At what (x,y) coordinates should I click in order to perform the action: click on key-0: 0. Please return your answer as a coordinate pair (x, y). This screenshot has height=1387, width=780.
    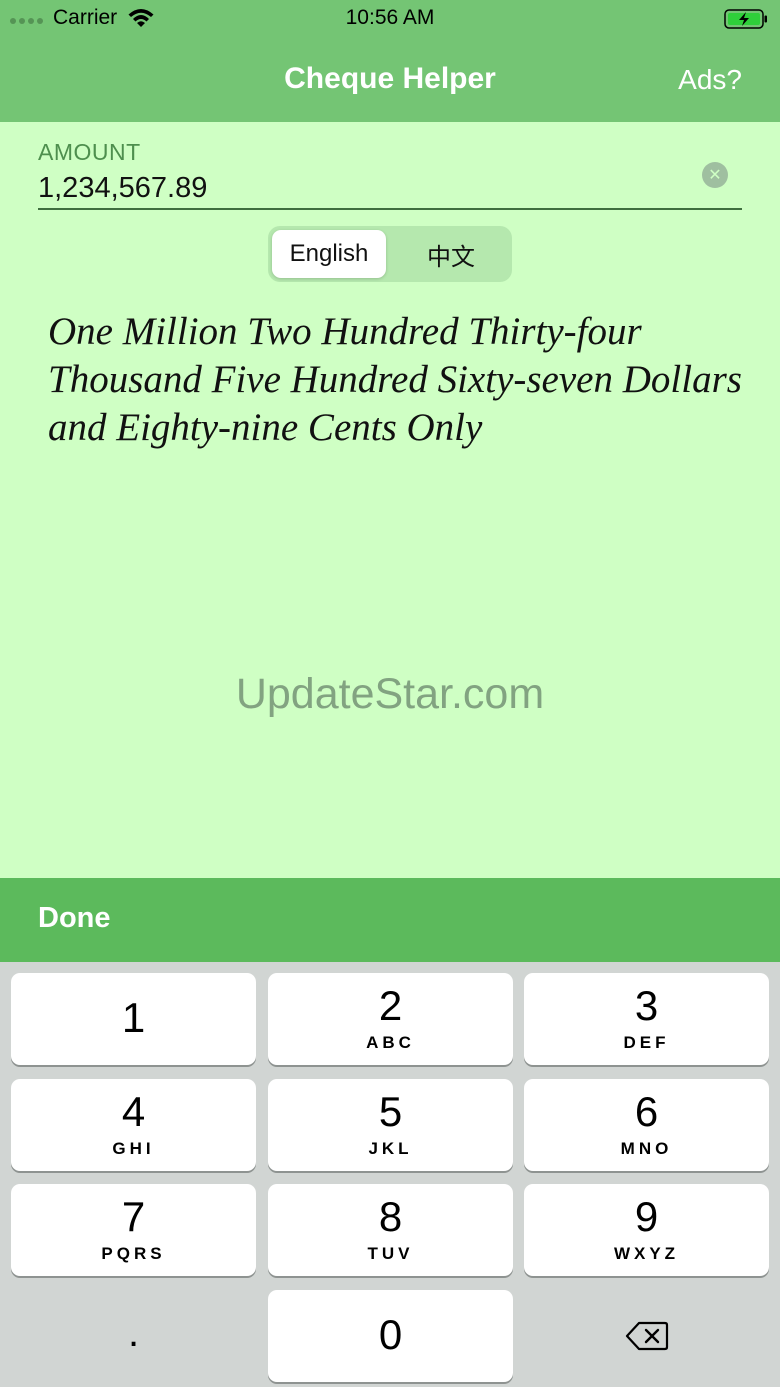
    Looking at the image, I should click on (390, 1336).